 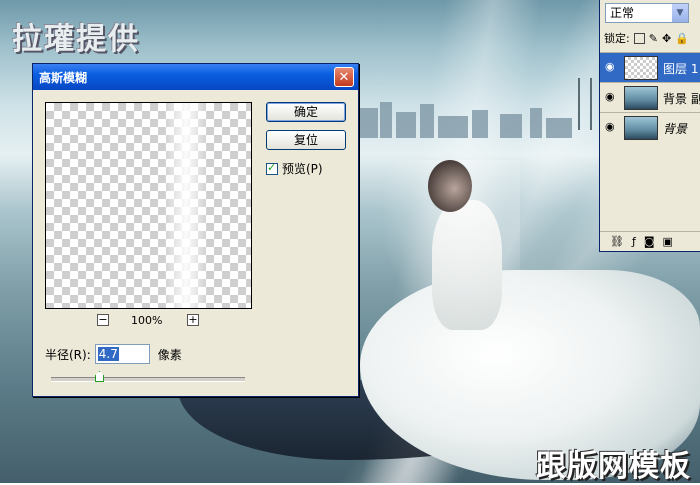 I want to click on zoom-level: 100%, so click(x=147, y=320).